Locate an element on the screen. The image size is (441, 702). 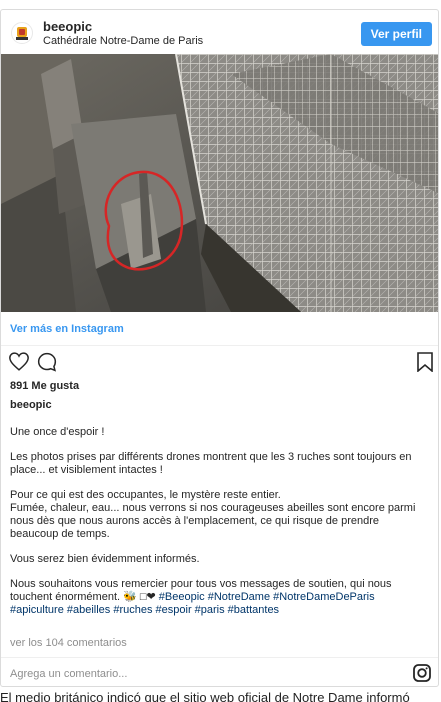
view-profile-button: Ver perfil is located at coordinates (396, 34).